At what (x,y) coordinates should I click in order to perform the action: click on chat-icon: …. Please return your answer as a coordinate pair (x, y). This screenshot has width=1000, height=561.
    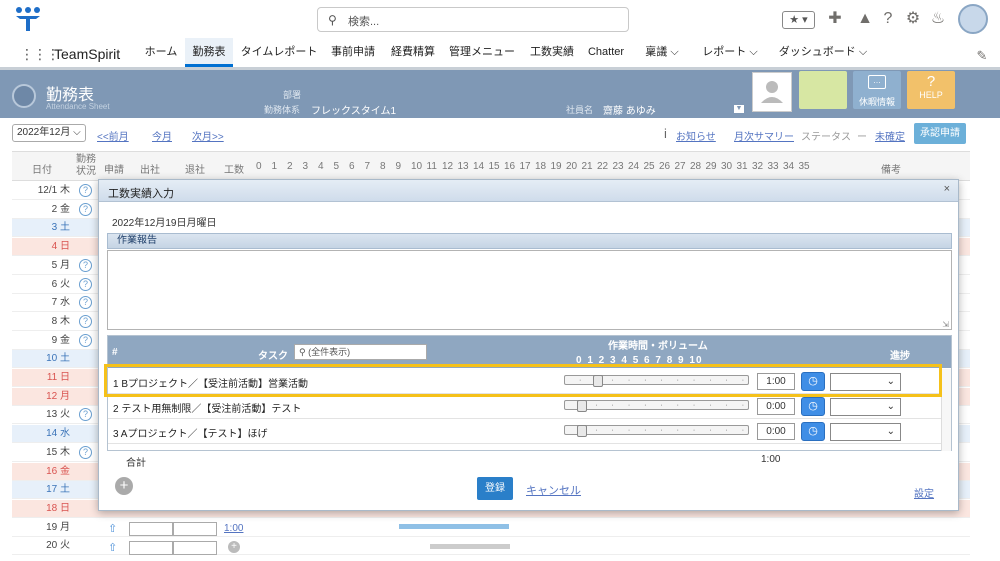
    Looking at the image, I should click on (877, 82).